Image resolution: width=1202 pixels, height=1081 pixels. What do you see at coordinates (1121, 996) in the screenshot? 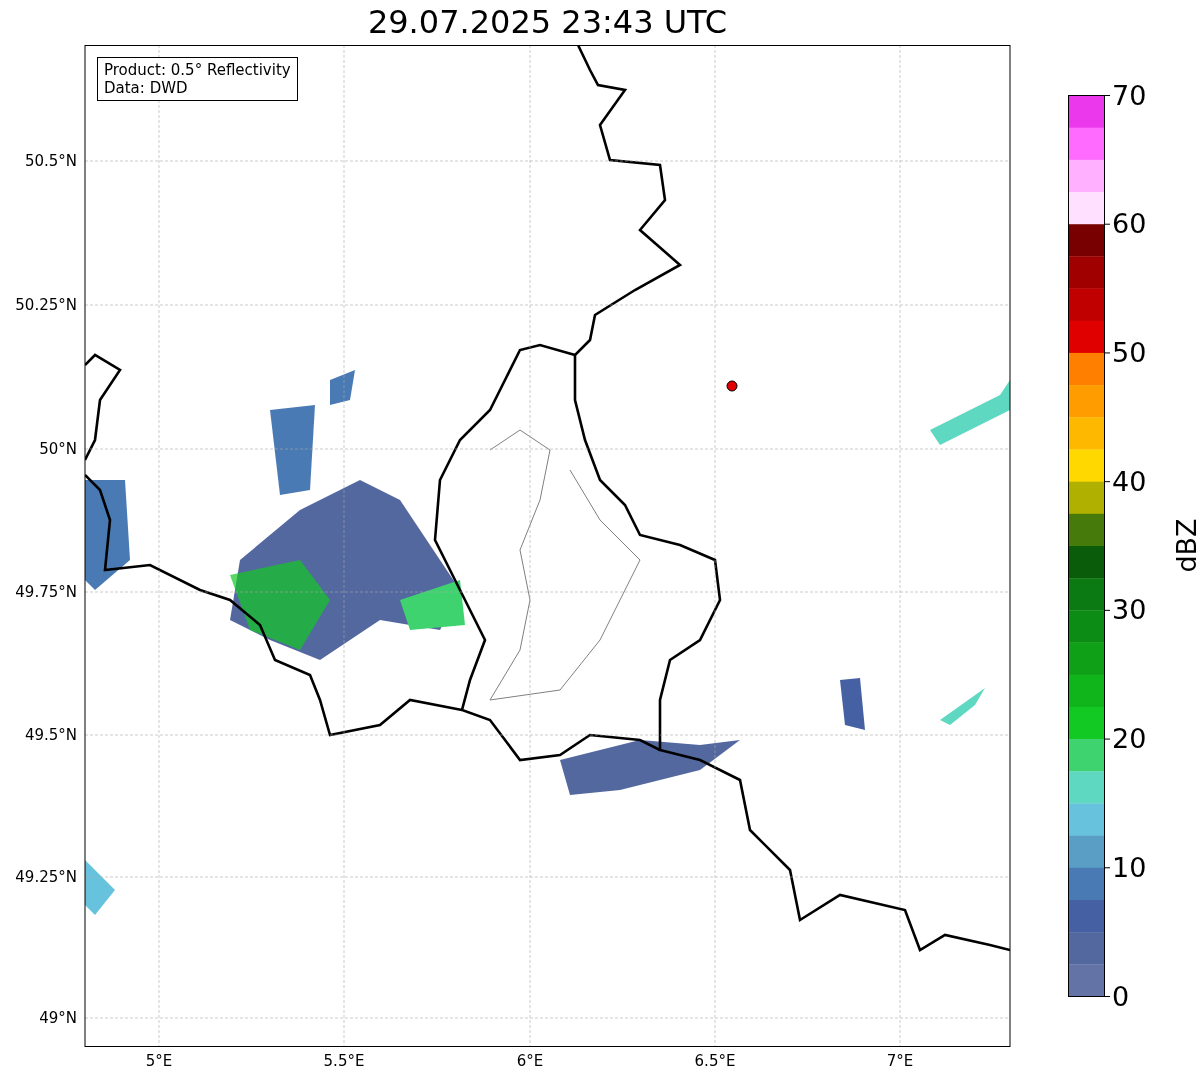
I see `colorbar-tick-label: 0` at bounding box center [1121, 996].